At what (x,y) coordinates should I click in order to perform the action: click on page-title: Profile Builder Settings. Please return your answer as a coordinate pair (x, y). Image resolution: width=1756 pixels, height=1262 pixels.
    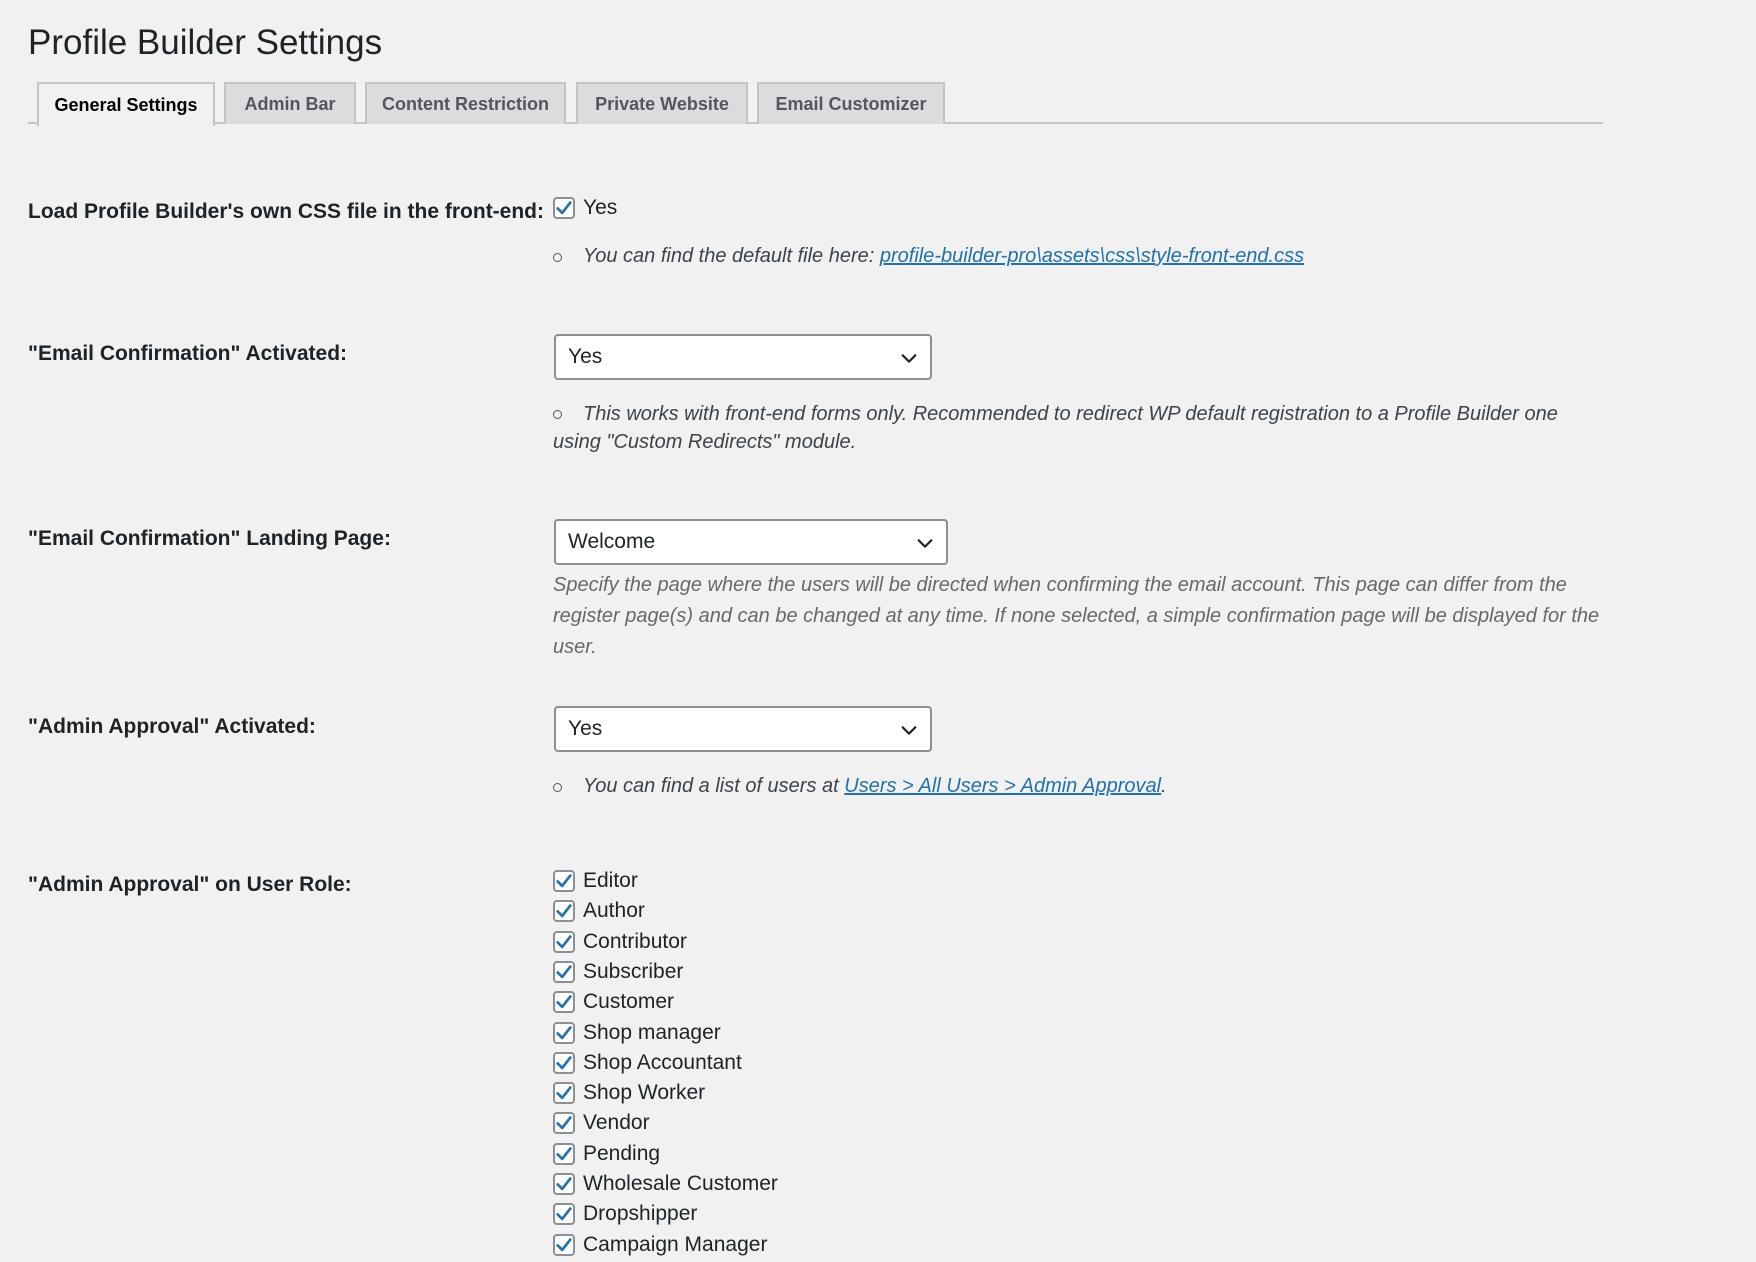
    Looking at the image, I should click on (205, 42).